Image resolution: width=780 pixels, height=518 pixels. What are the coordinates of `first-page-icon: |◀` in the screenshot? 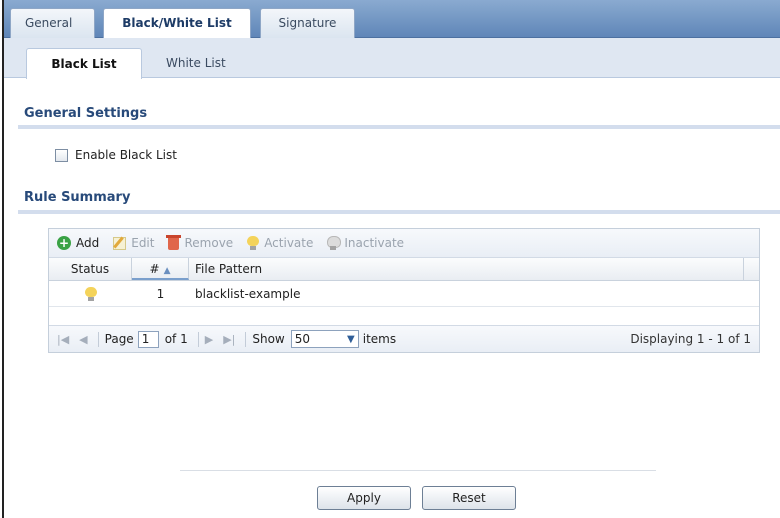 It's located at (63, 339).